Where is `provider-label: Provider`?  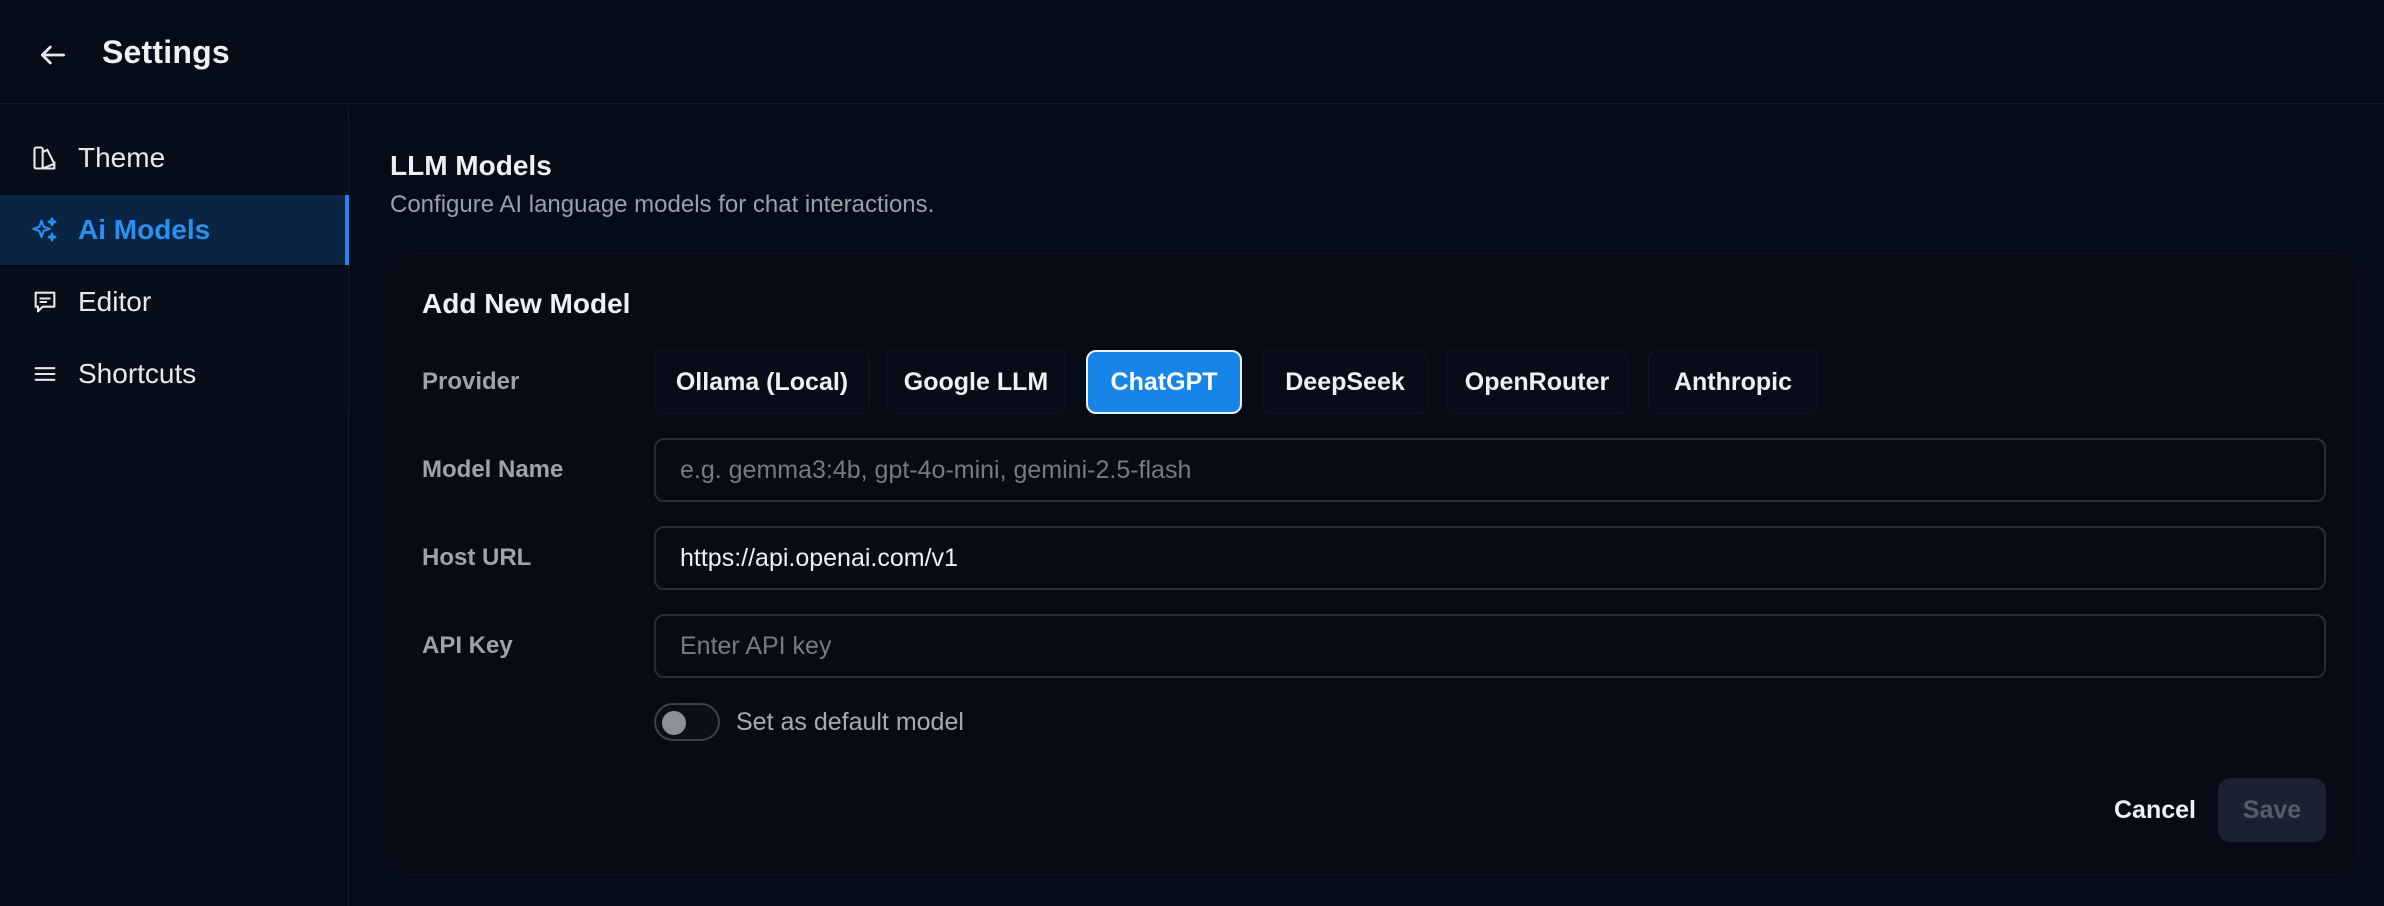
provider-label: Provider is located at coordinates (471, 381).